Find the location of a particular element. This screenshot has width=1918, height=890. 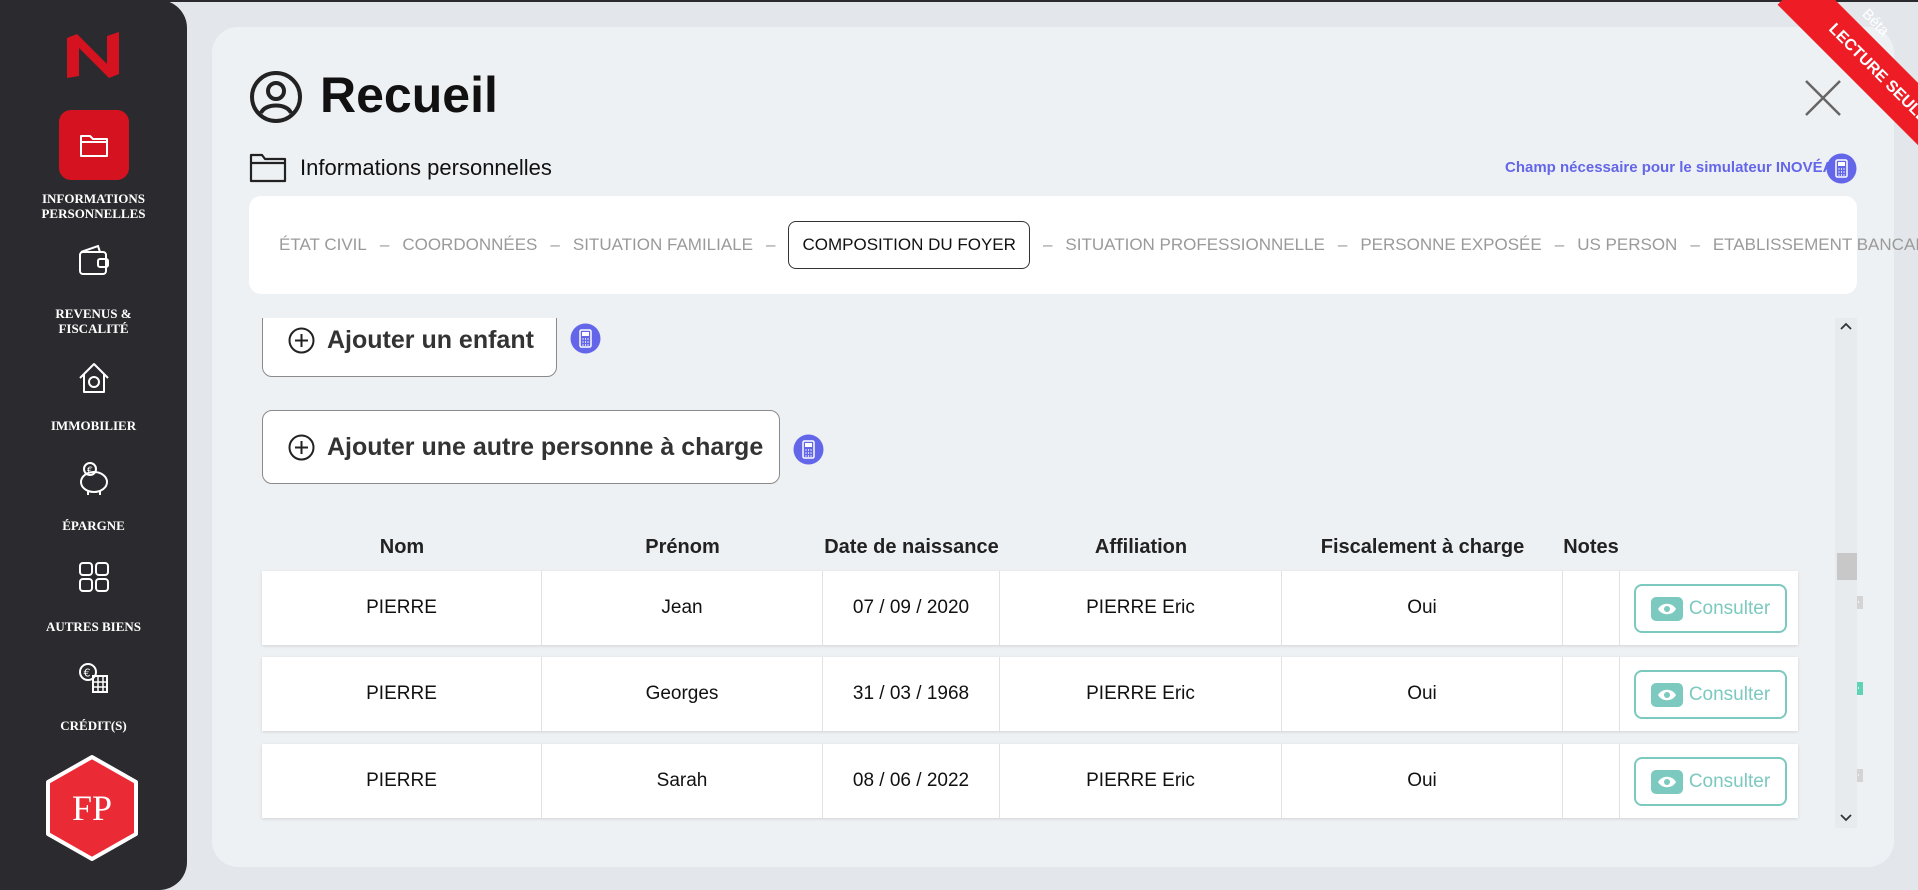

read-only-ribbon: LECTURE SEULE is located at coordinates (1833, 85).